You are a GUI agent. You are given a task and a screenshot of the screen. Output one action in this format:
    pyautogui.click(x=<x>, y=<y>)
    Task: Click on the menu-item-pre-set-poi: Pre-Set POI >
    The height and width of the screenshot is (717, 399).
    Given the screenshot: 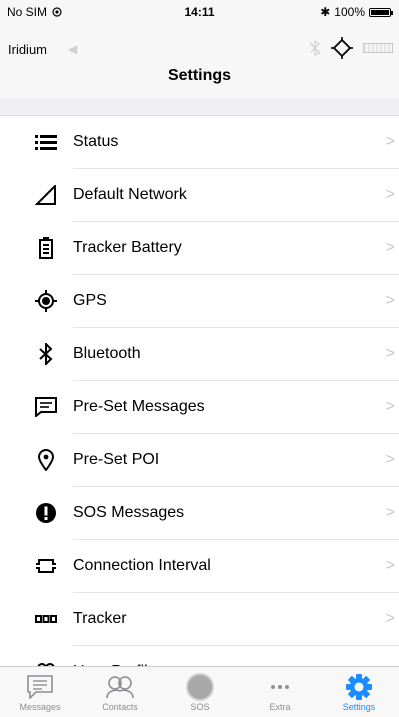 What is the action you would take?
    pyautogui.click(x=199, y=460)
    